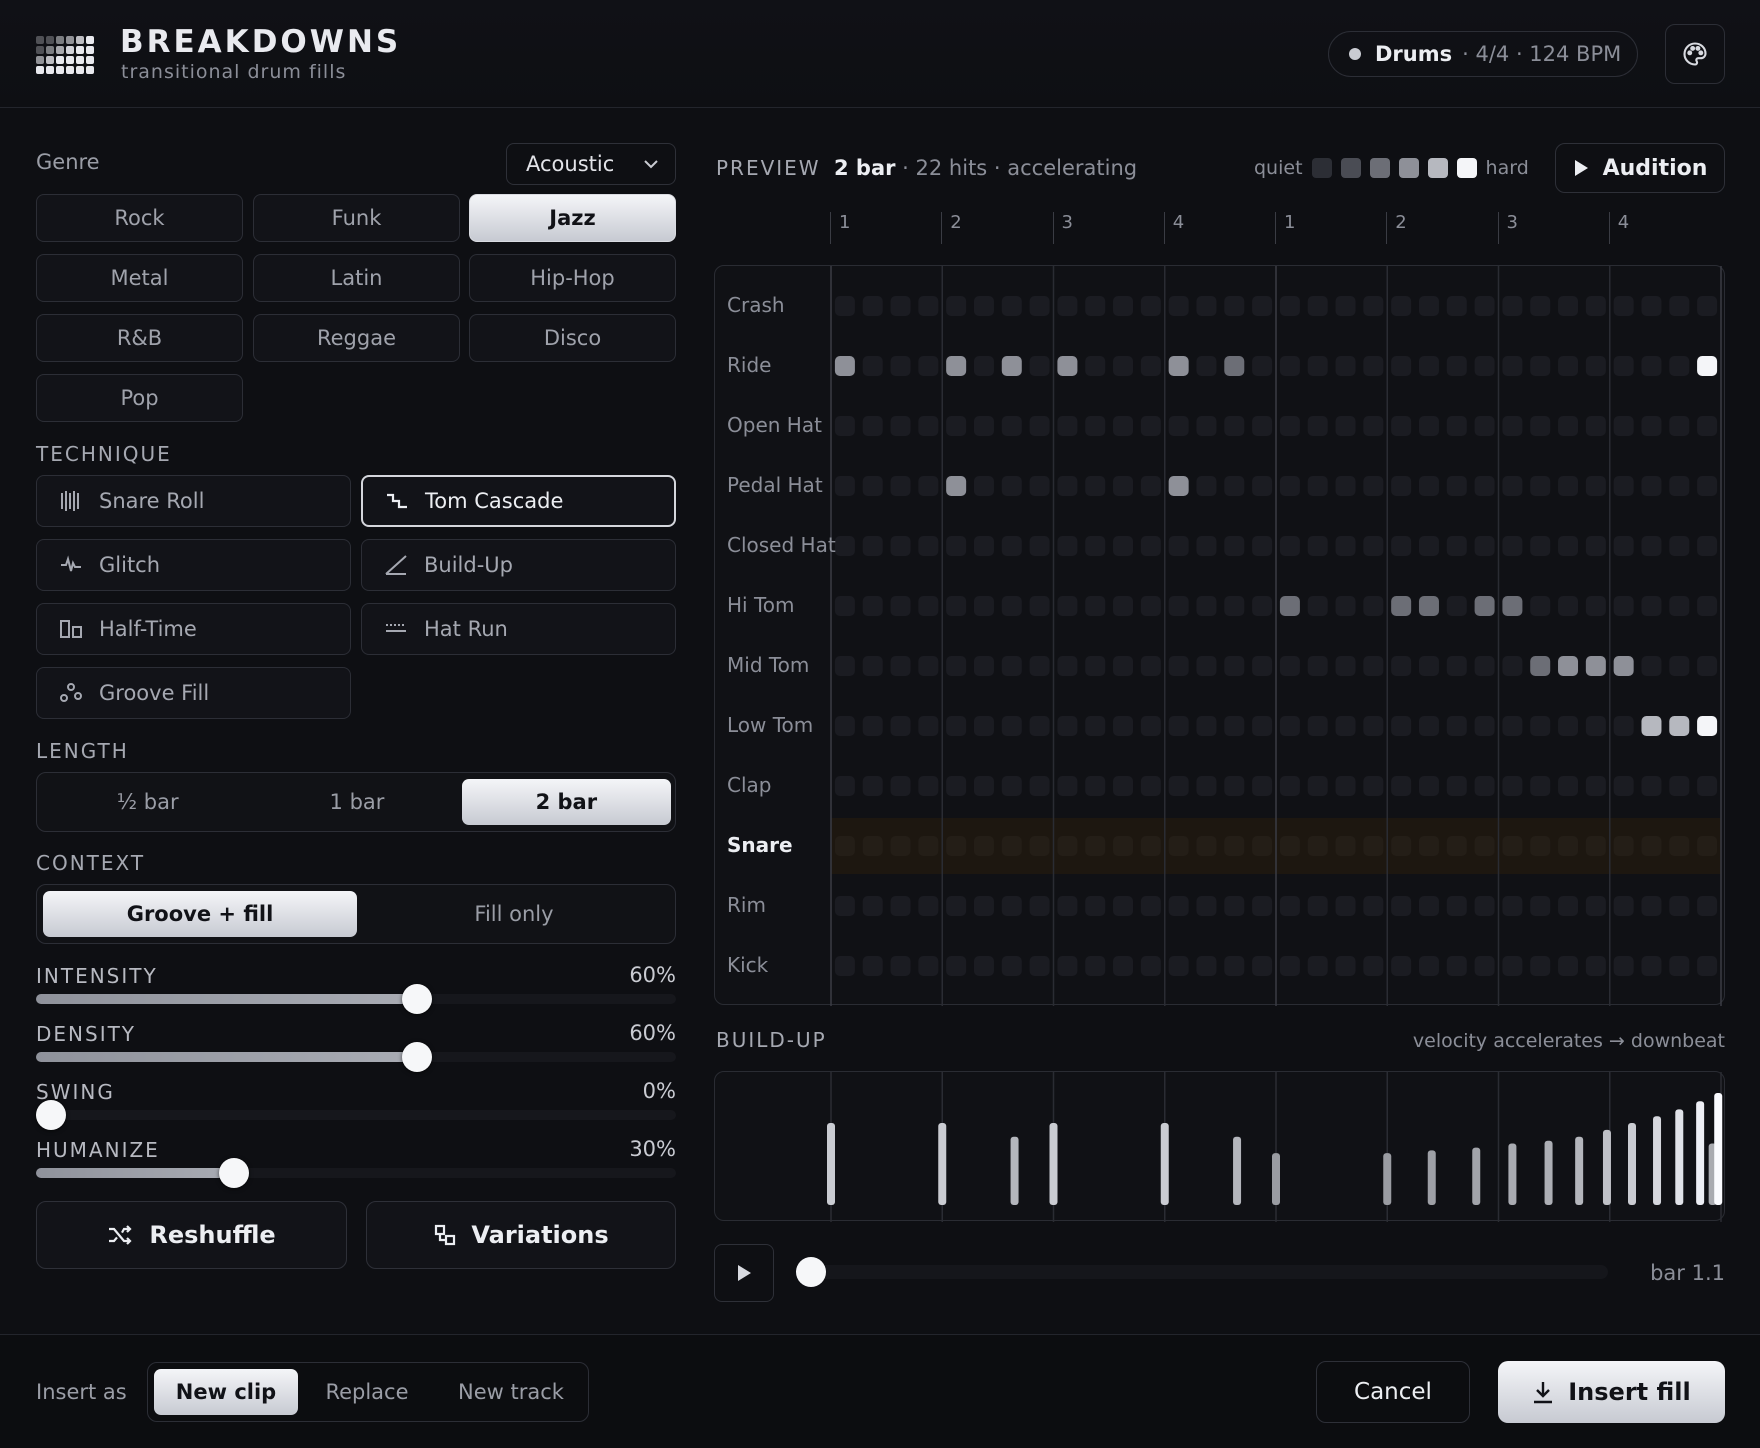 The image size is (1760, 1448). I want to click on length-option-1-bar: 1 bar, so click(356, 802).